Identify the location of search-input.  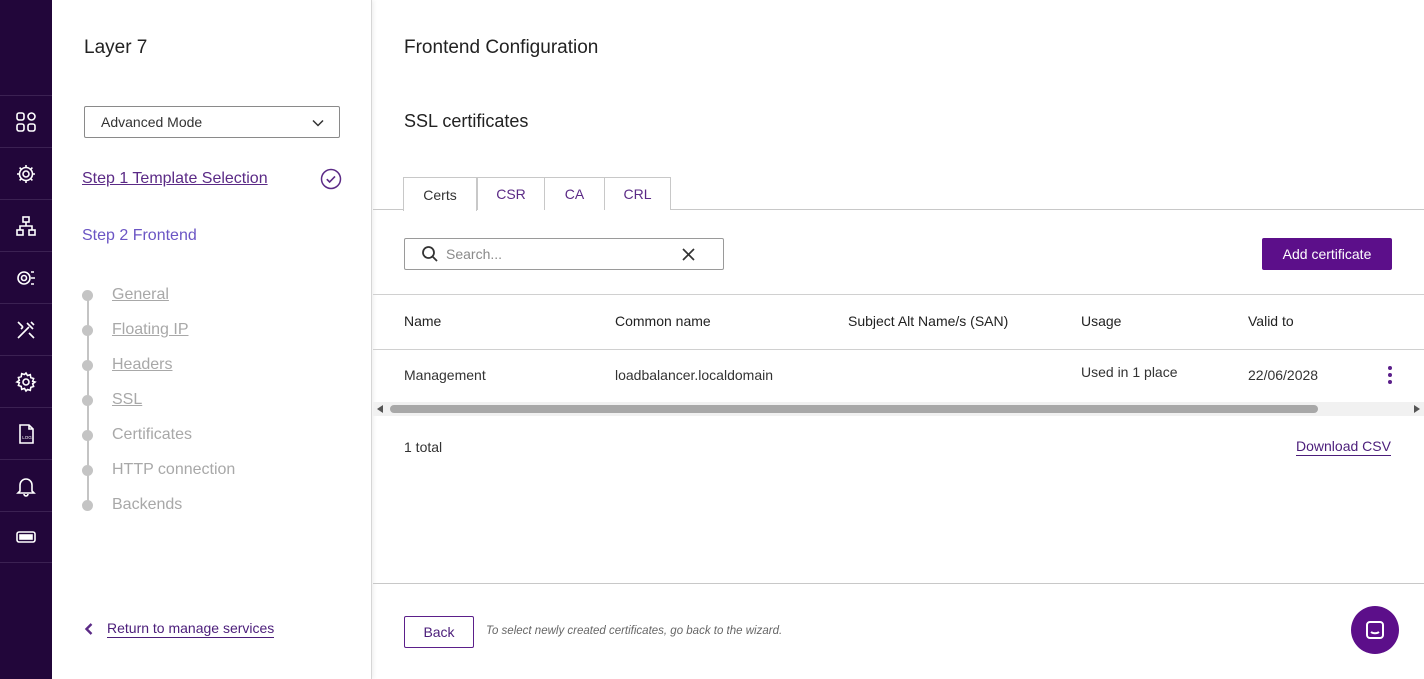
(561, 254).